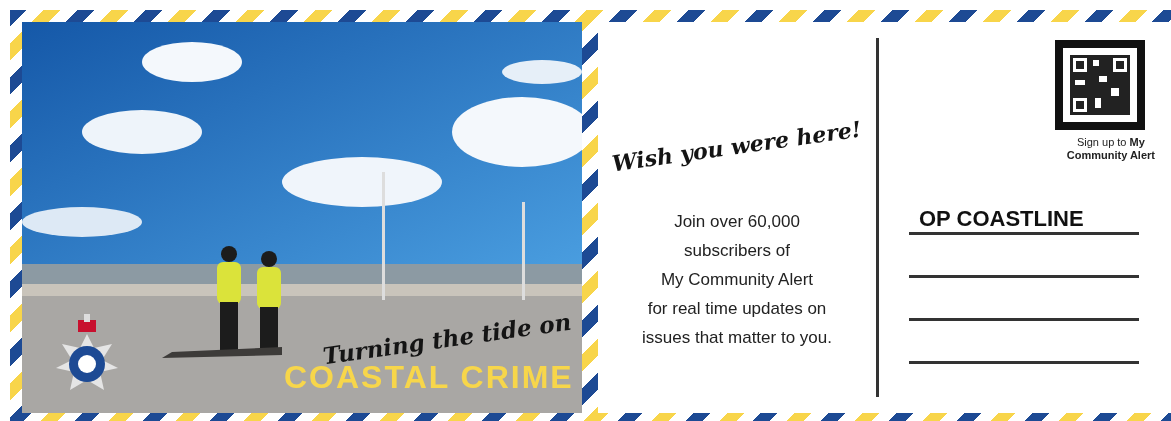 The width and height of the screenshot is (1171, 421). What do you see at coordinates (737, 280) in the screenshot?
I see `message-line: My Community Alert` at bounding box center [737, 280].